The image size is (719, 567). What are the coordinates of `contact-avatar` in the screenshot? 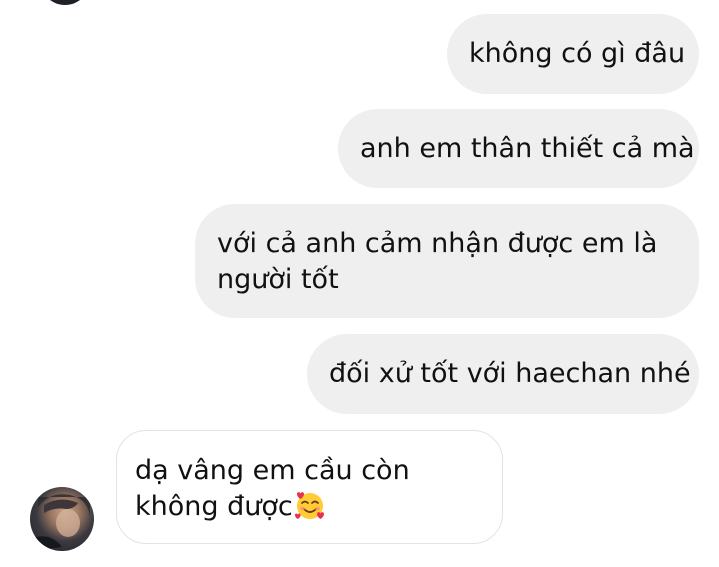 It's located at (62, 519).